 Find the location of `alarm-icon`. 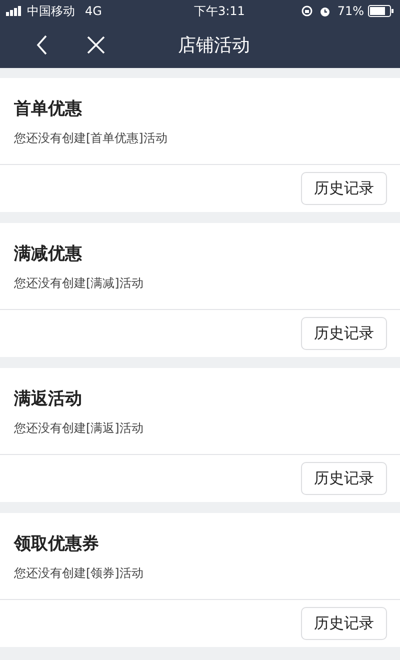

alarm-icon is located at coordinates (325, 11).